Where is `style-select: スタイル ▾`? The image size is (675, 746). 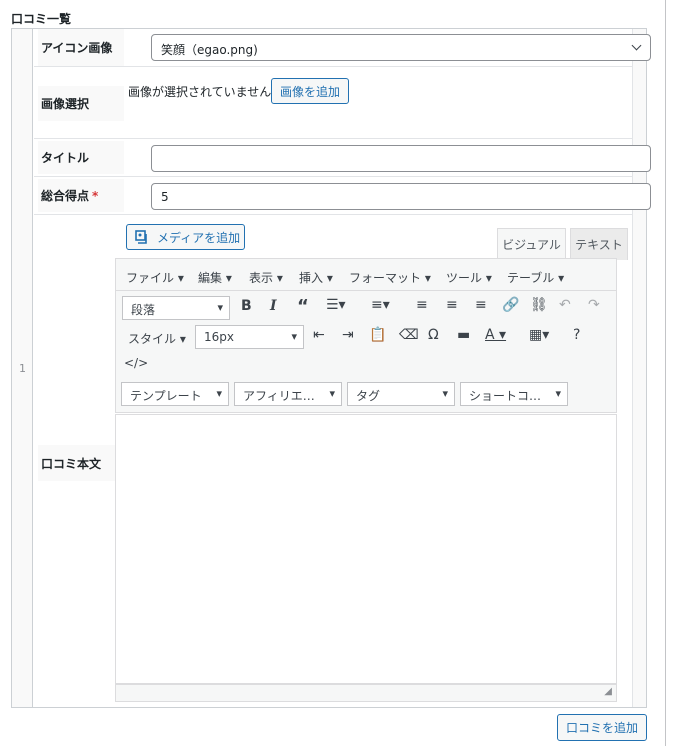
style-select: スタイル ▾ is located at coordinates (157, 338).